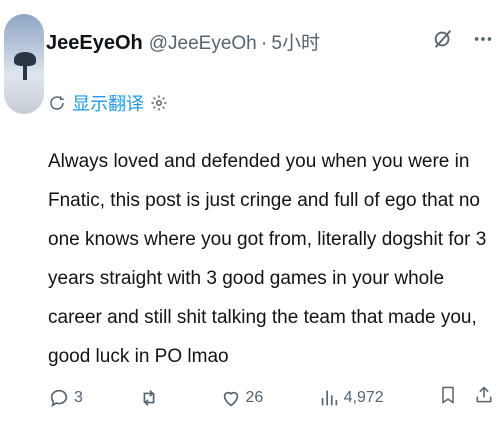 The width and height of the screenshot is (500, 440). I want to click on gear-icon, so click(159, 103).